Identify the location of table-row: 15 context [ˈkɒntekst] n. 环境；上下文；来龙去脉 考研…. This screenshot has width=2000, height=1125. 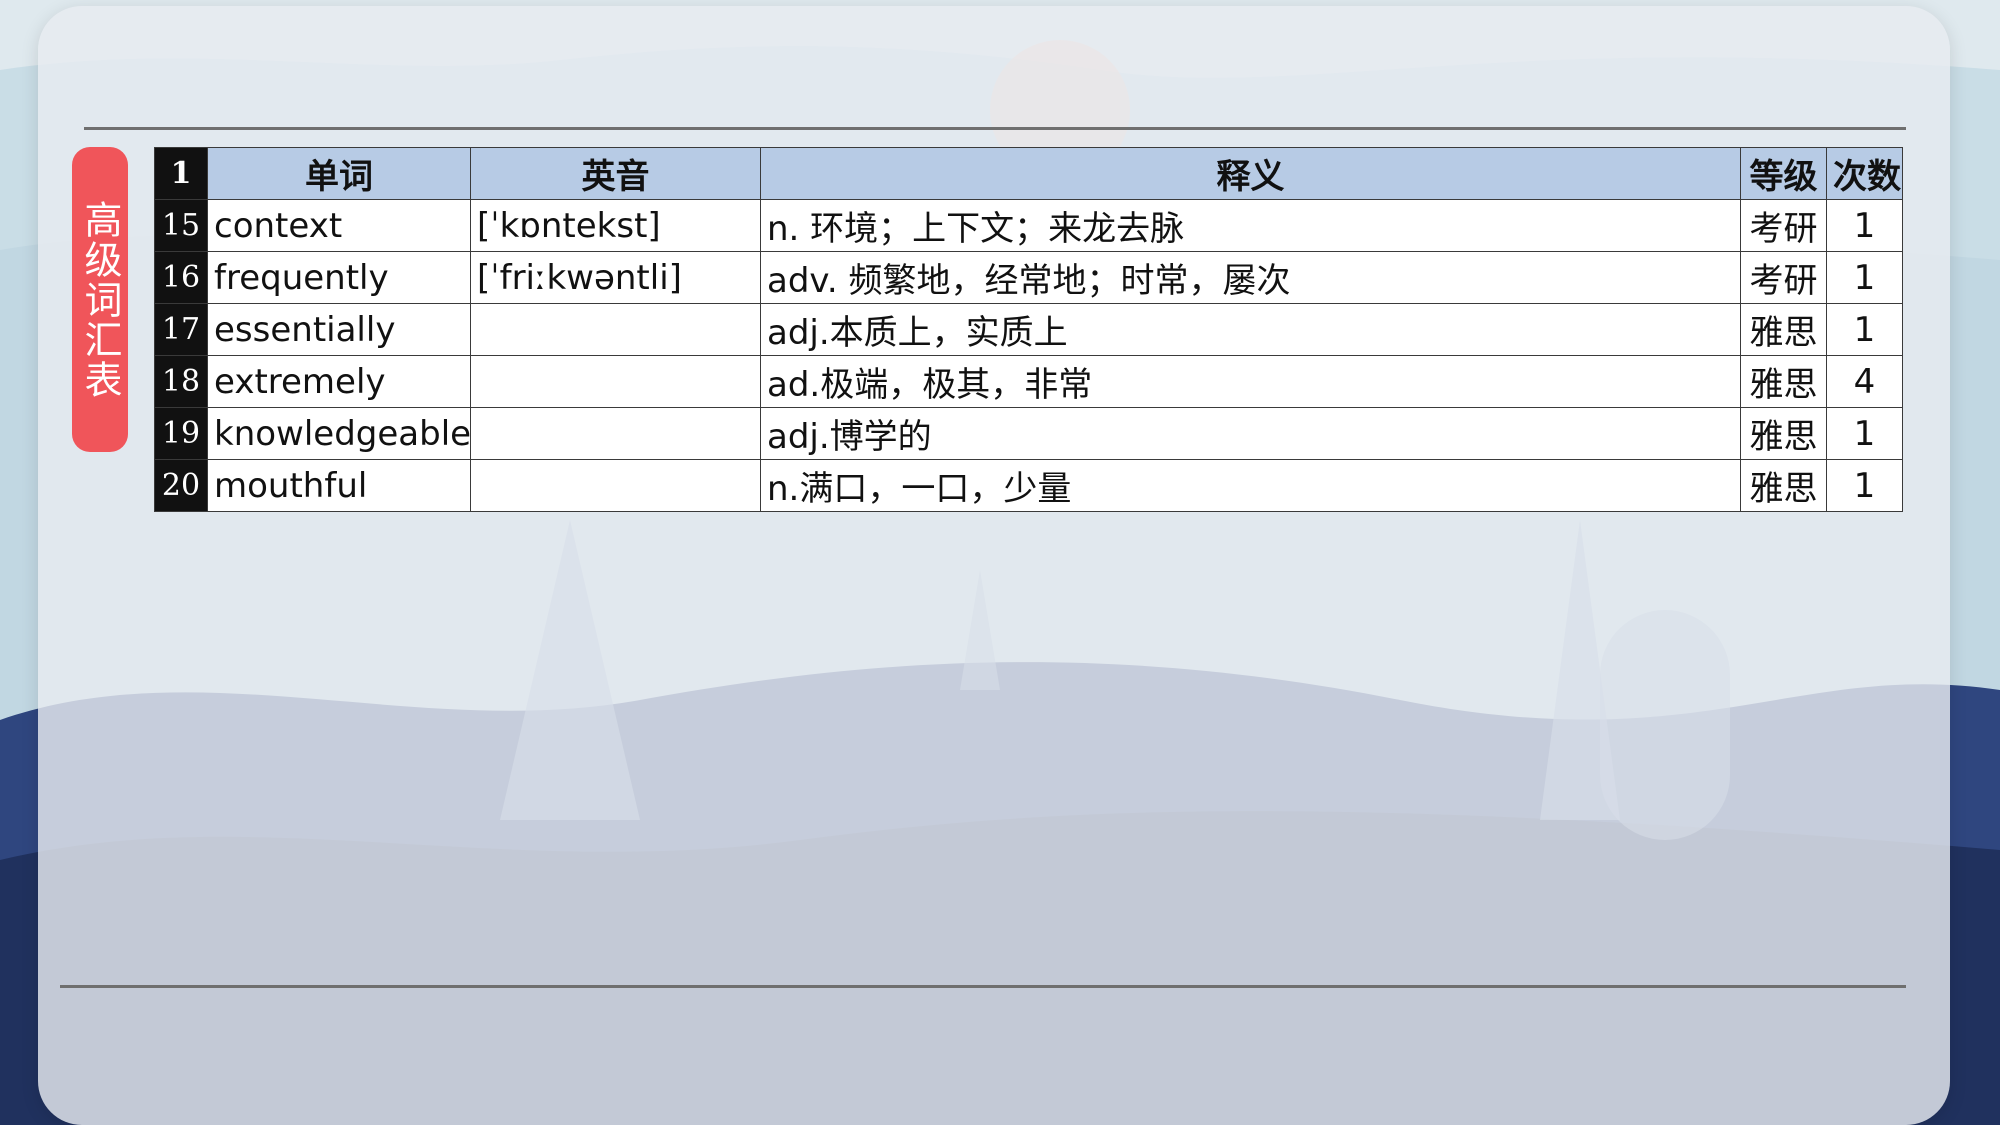
(1028, 225).